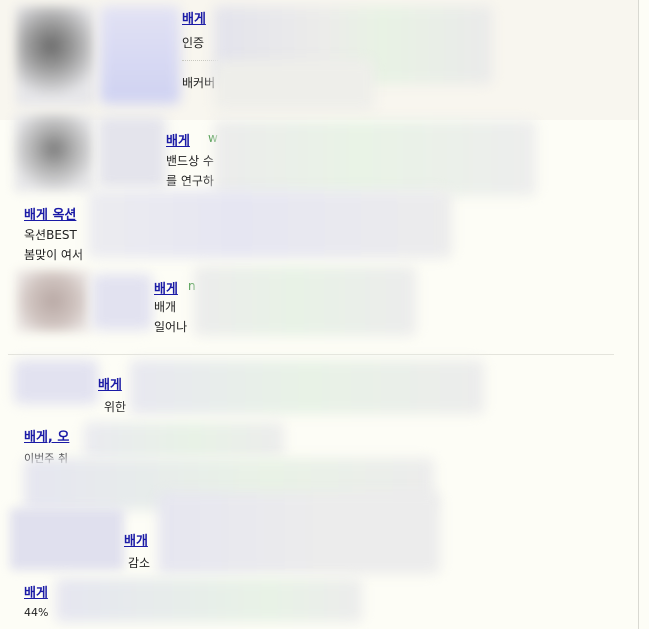 The height and width of the screenshot is (629, 649). I want to click on result-snippet: 배개, so click(165, 307).